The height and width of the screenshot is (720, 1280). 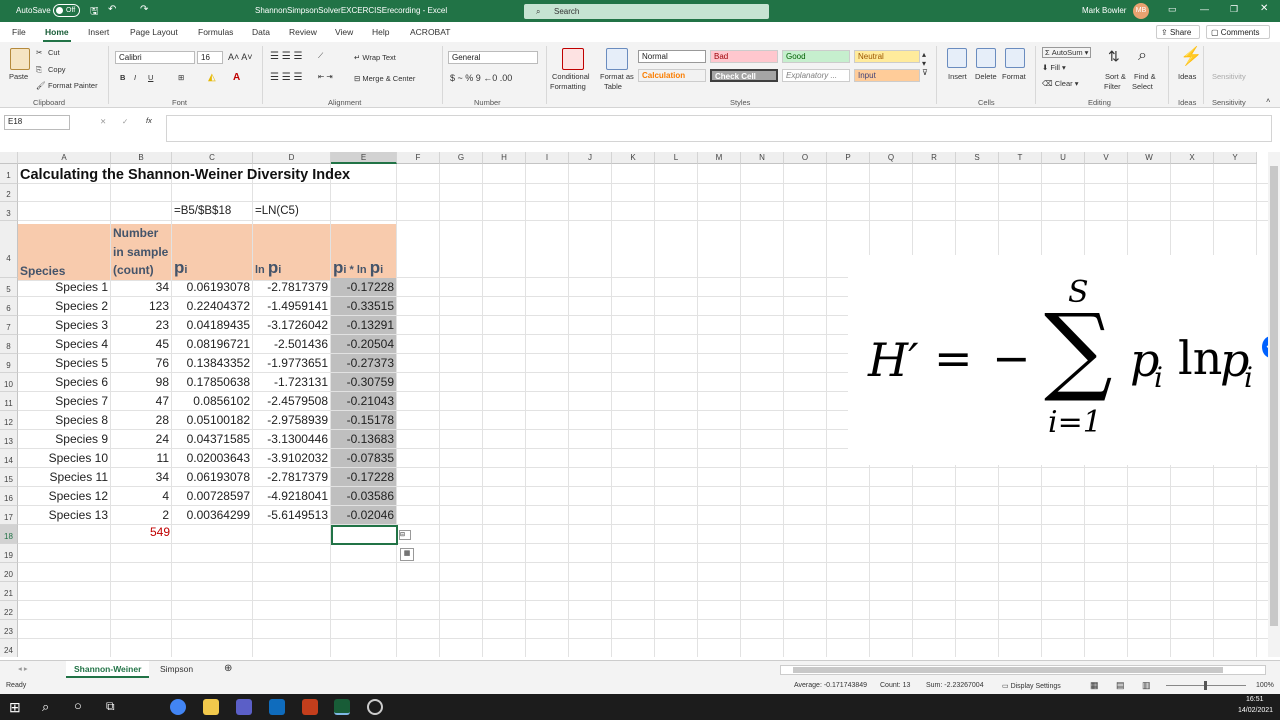 What do you see at coordinates (1054, 67) in the screenshot?
I see `fill-button: ⬇ Fill ▾` at bounding box center [1054, 67].